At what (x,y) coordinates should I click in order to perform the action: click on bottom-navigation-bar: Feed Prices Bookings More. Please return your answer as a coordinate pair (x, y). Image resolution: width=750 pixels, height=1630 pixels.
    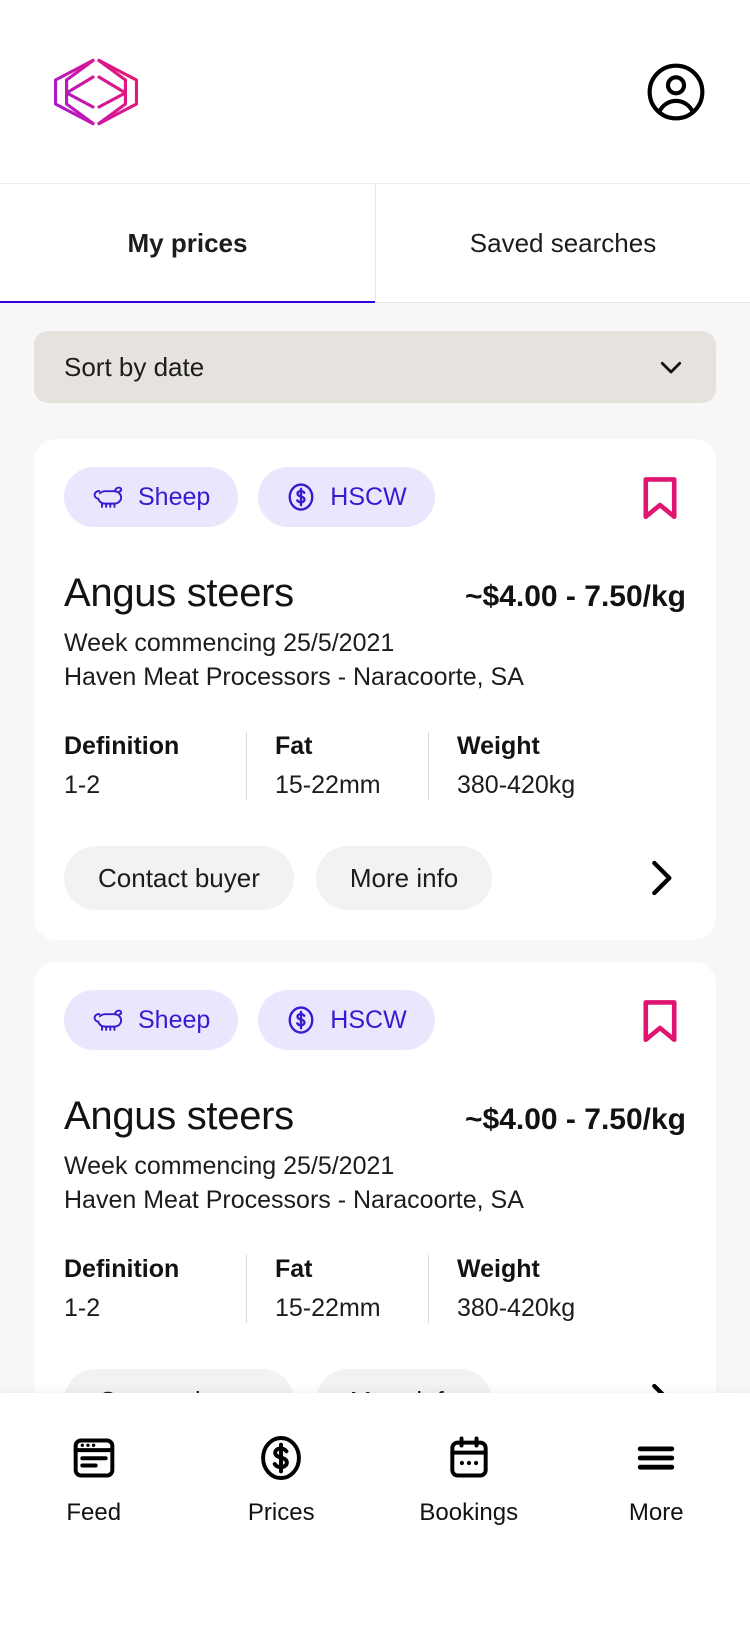
    Looking at the image, I should click on (375, 1511).